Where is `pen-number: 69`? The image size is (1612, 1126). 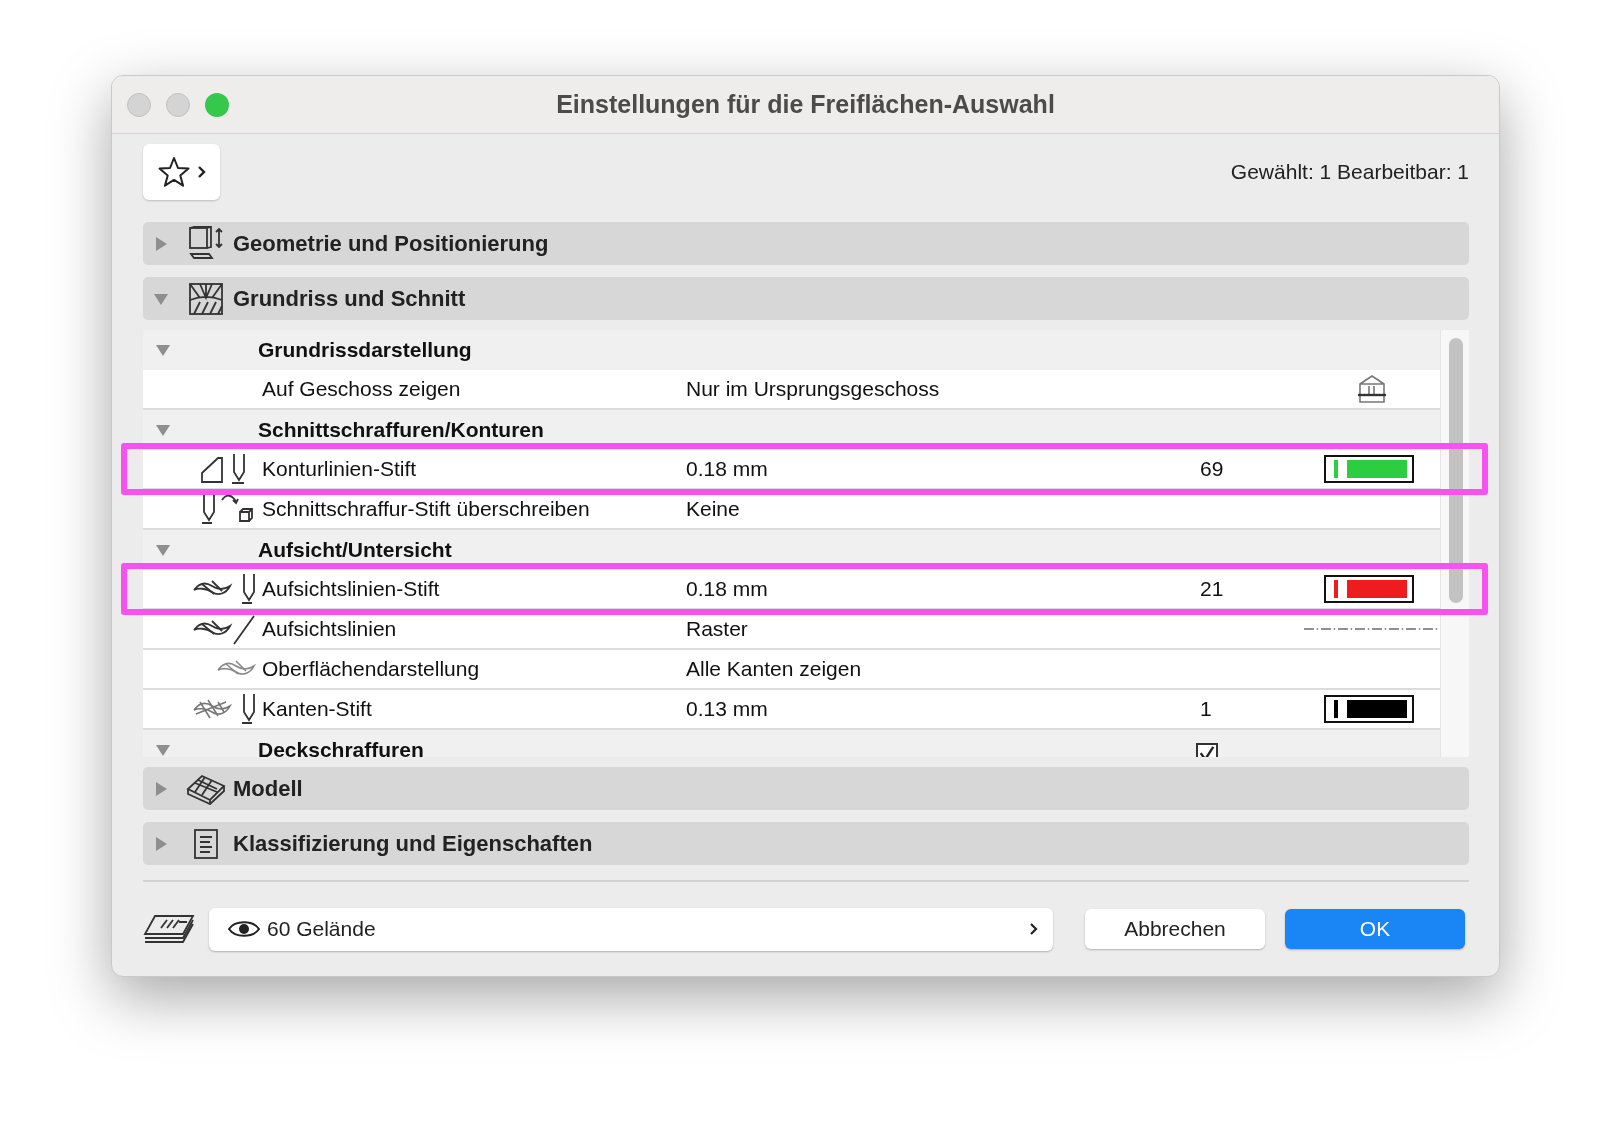 pen-number: 69 is located at coordinates (1212, 469).